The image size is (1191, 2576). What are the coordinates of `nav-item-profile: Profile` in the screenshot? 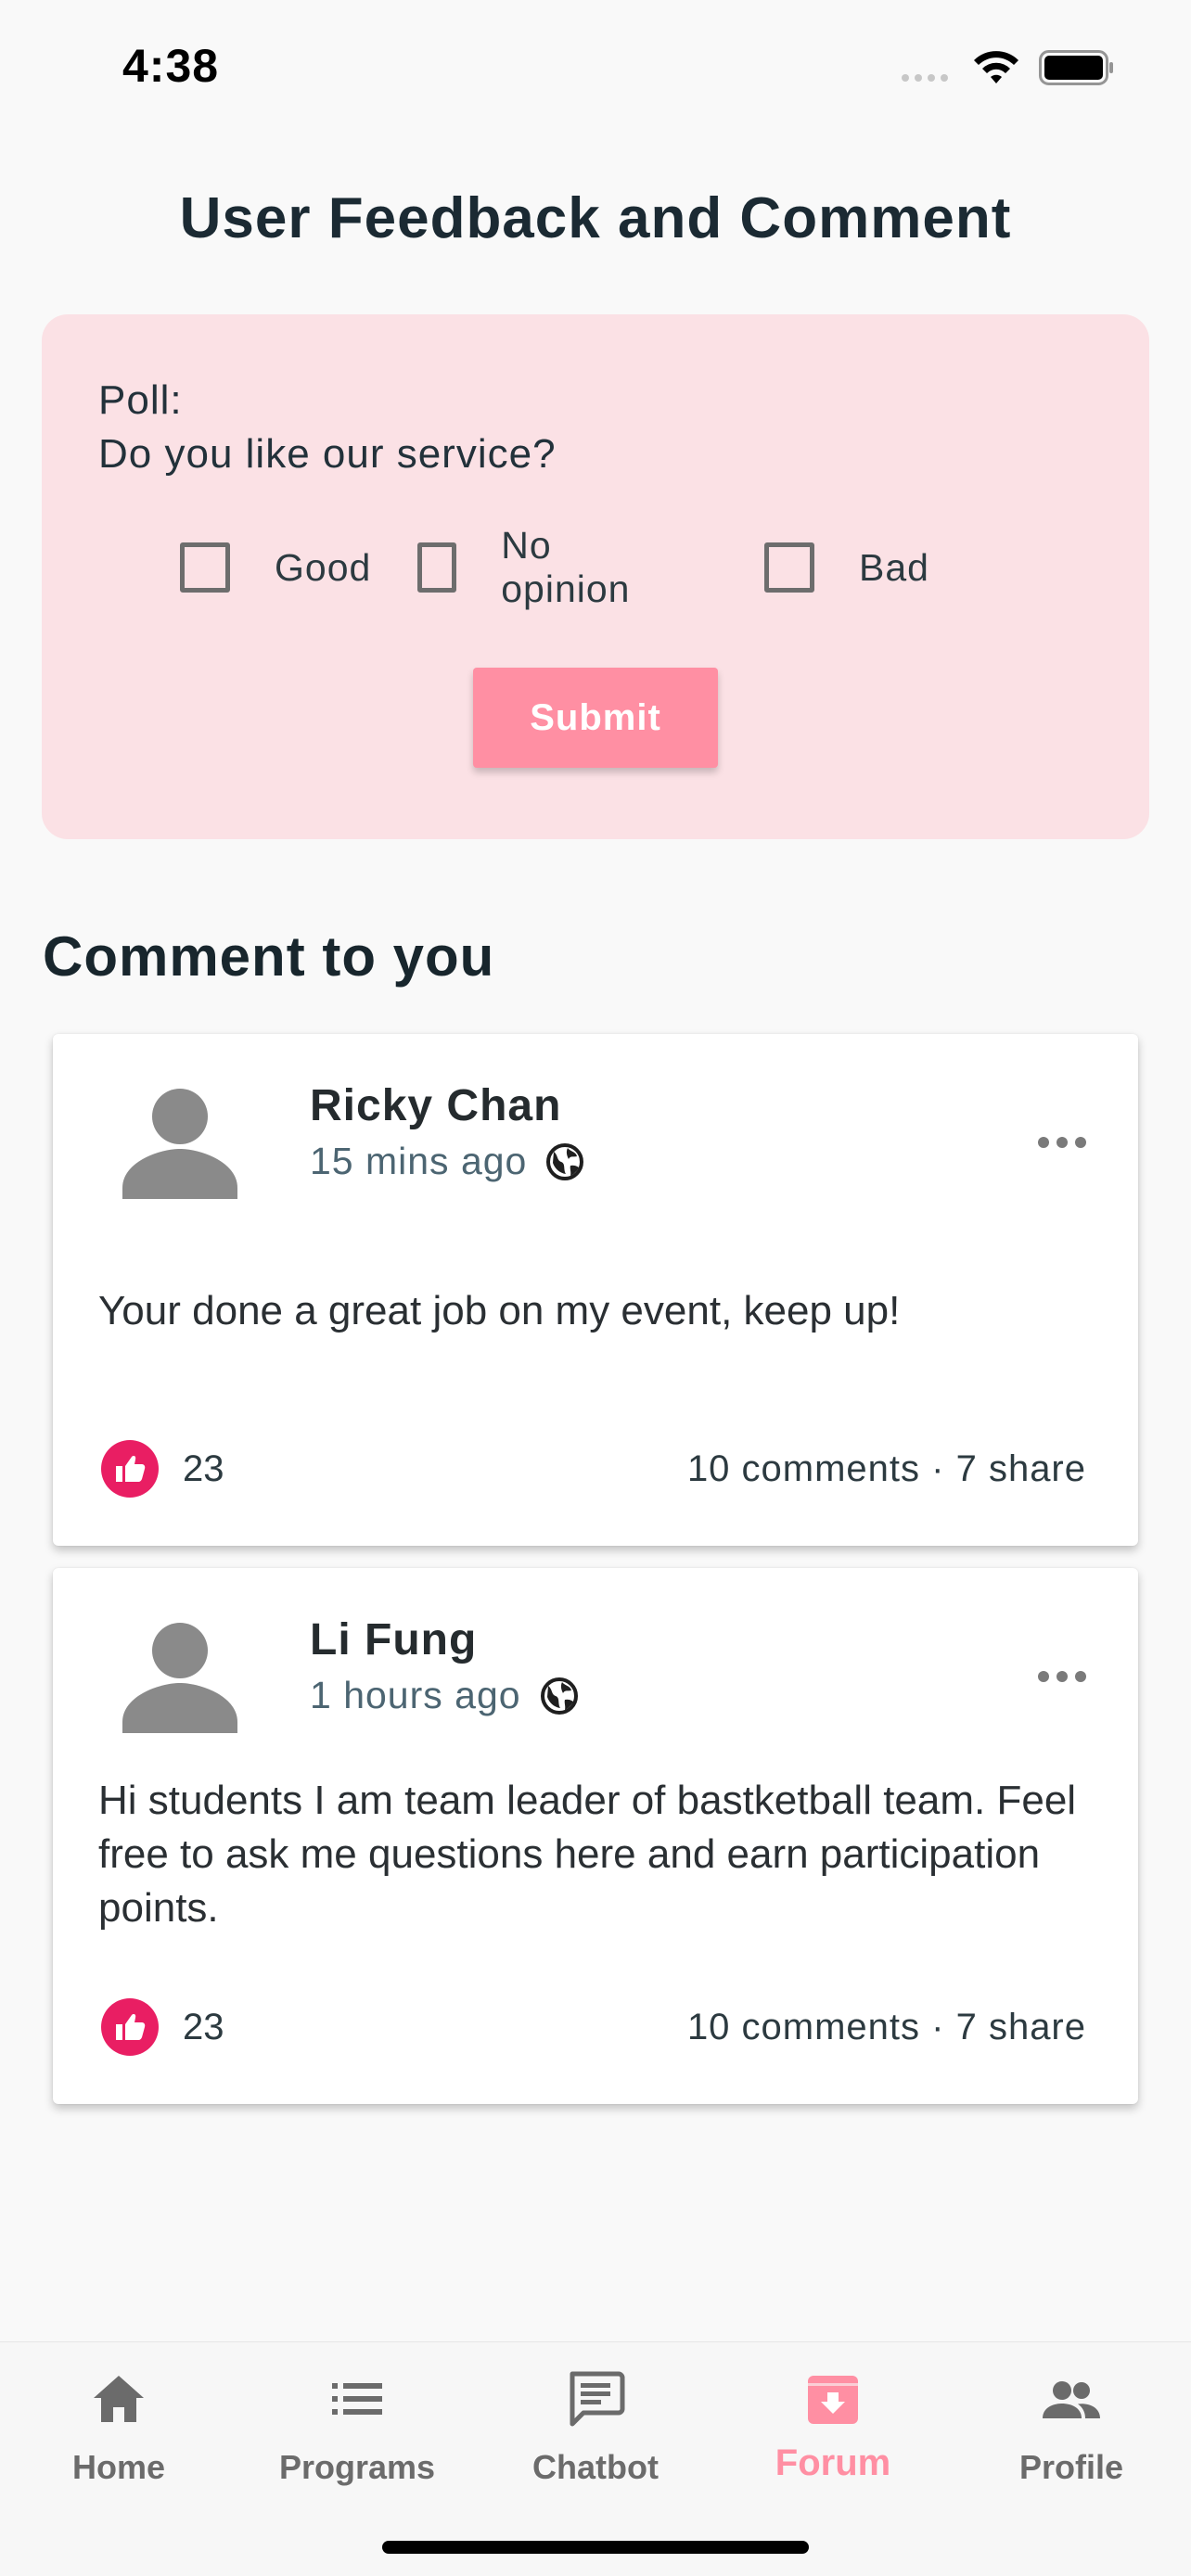 It's located at (1071, 2425).